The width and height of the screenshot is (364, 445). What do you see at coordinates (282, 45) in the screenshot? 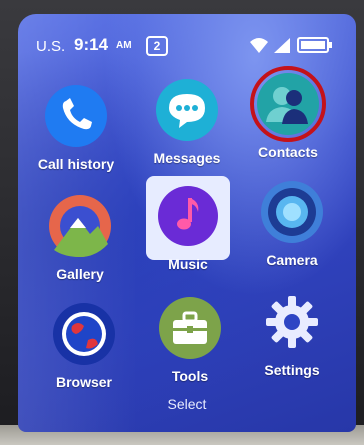
I see `signal-icon` at bounding box center [282, 45].